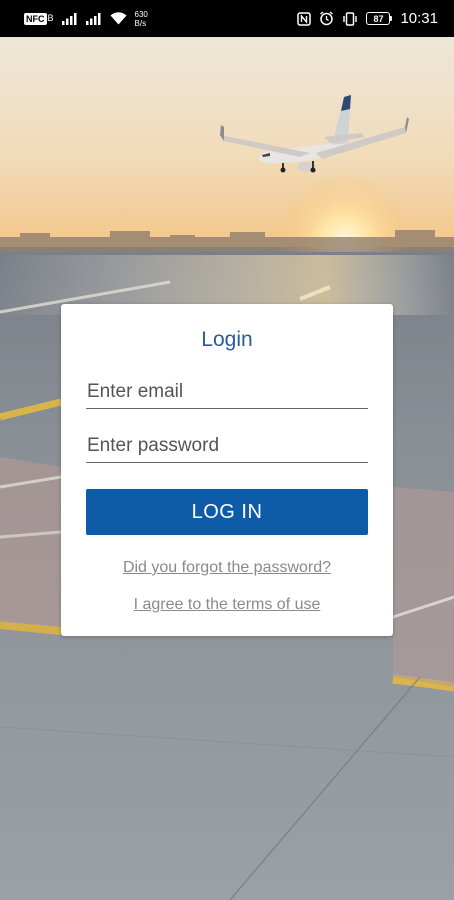 This screenshot has height=900, width=454. I want to click on sim-suffix: B, so click(50, 18).